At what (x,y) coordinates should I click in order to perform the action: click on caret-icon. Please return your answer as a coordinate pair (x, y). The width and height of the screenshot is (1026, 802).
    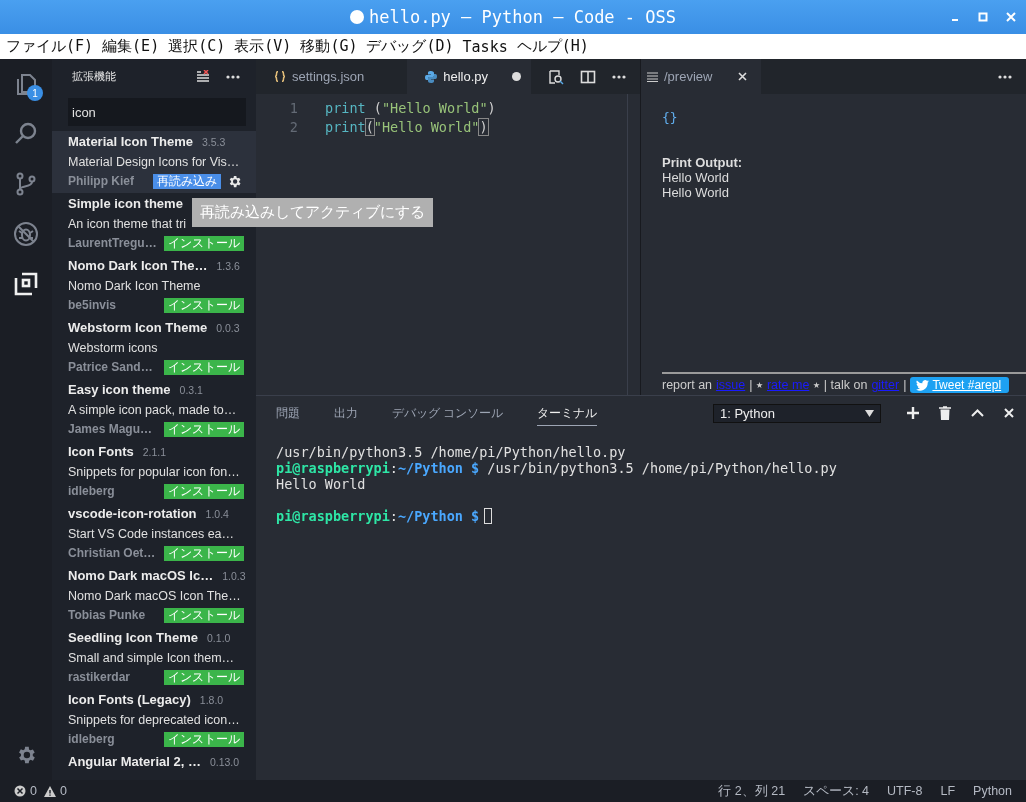
    Looking at the image, I should click on (869, 413).